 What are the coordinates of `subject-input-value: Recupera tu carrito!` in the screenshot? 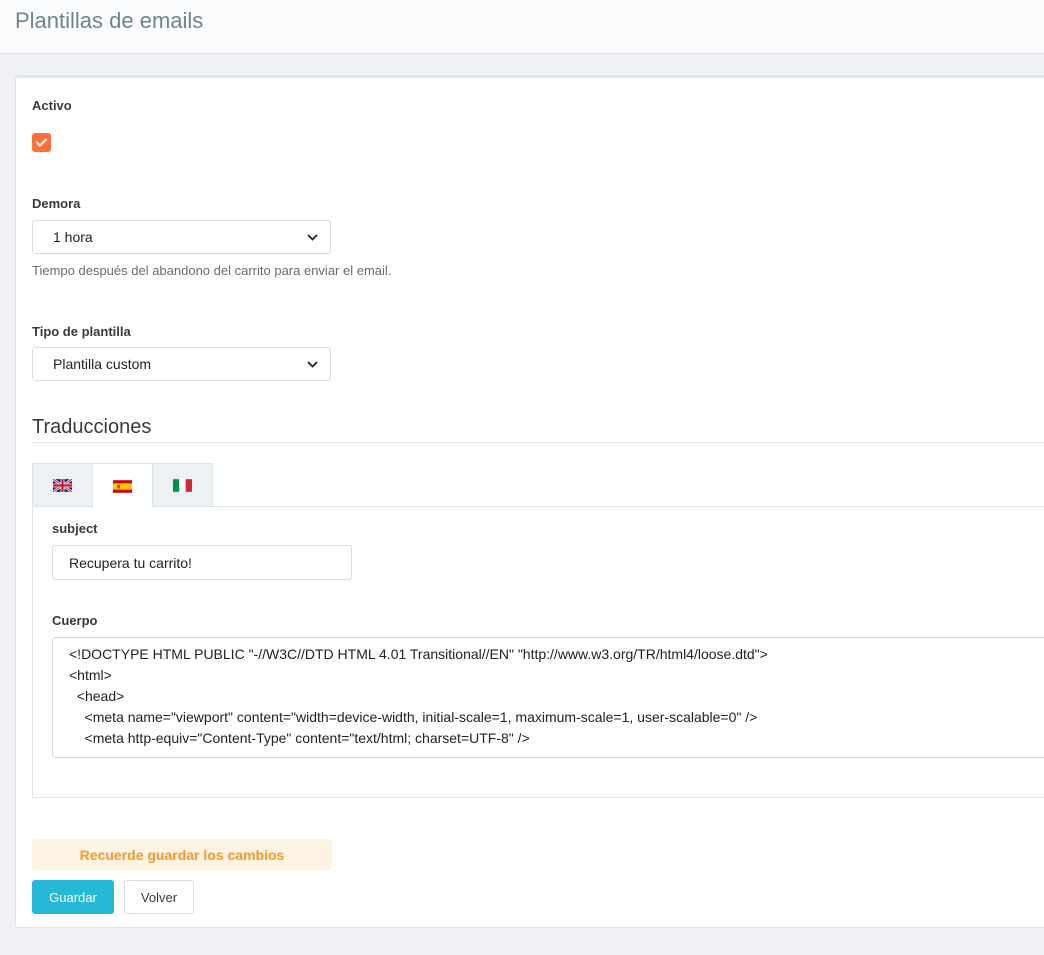 It's located at (130, 562).